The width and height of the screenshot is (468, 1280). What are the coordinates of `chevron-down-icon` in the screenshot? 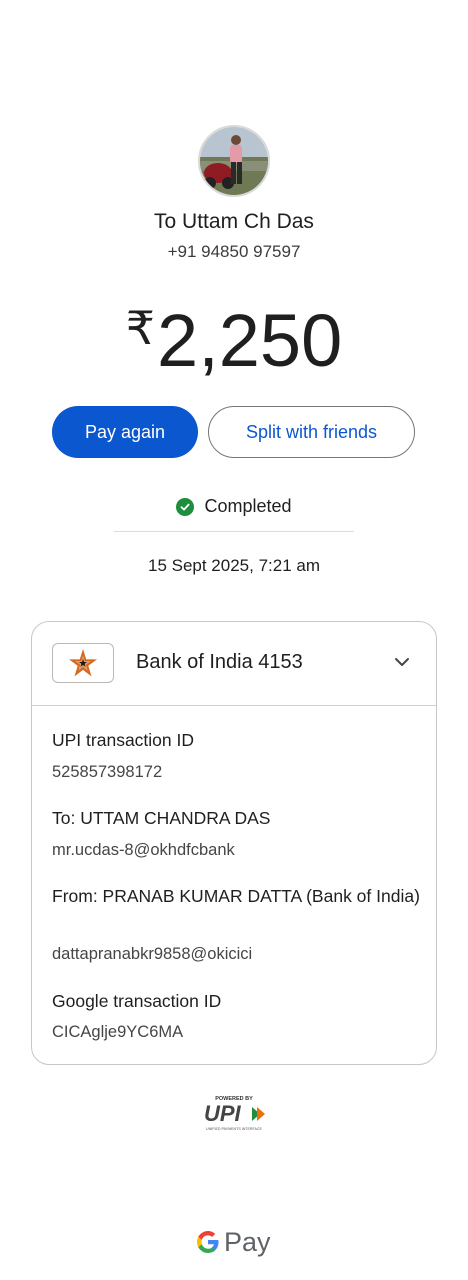 It's located at (402, 662).